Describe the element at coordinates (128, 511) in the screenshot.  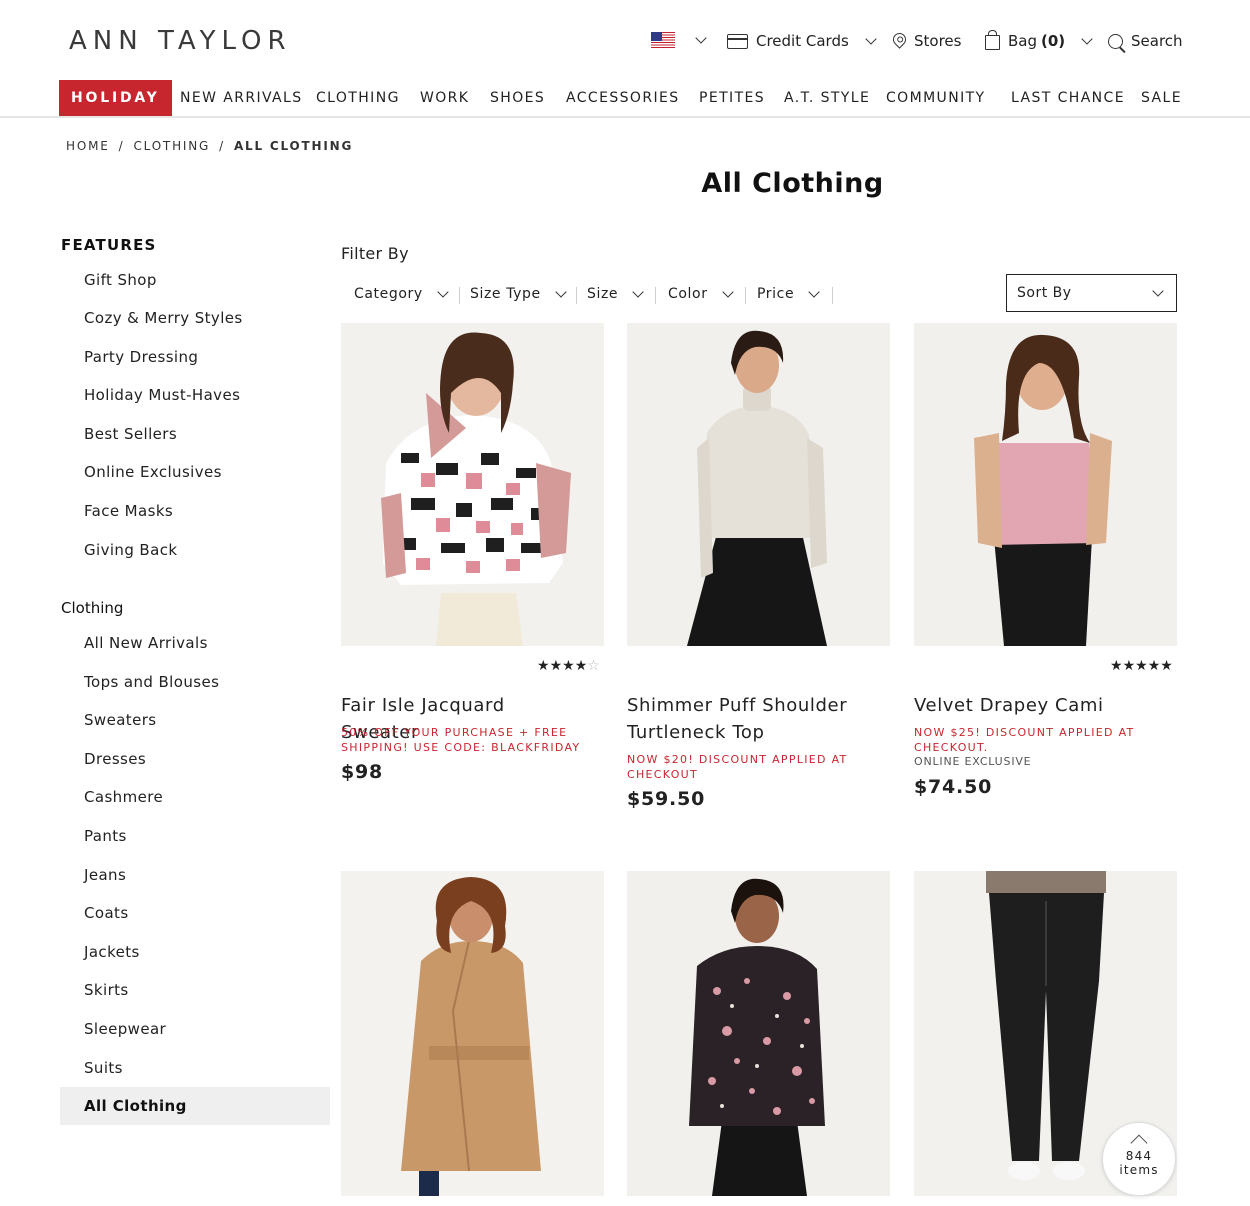
I see `sidebar-item-face-masks: Face Masks` at that location.